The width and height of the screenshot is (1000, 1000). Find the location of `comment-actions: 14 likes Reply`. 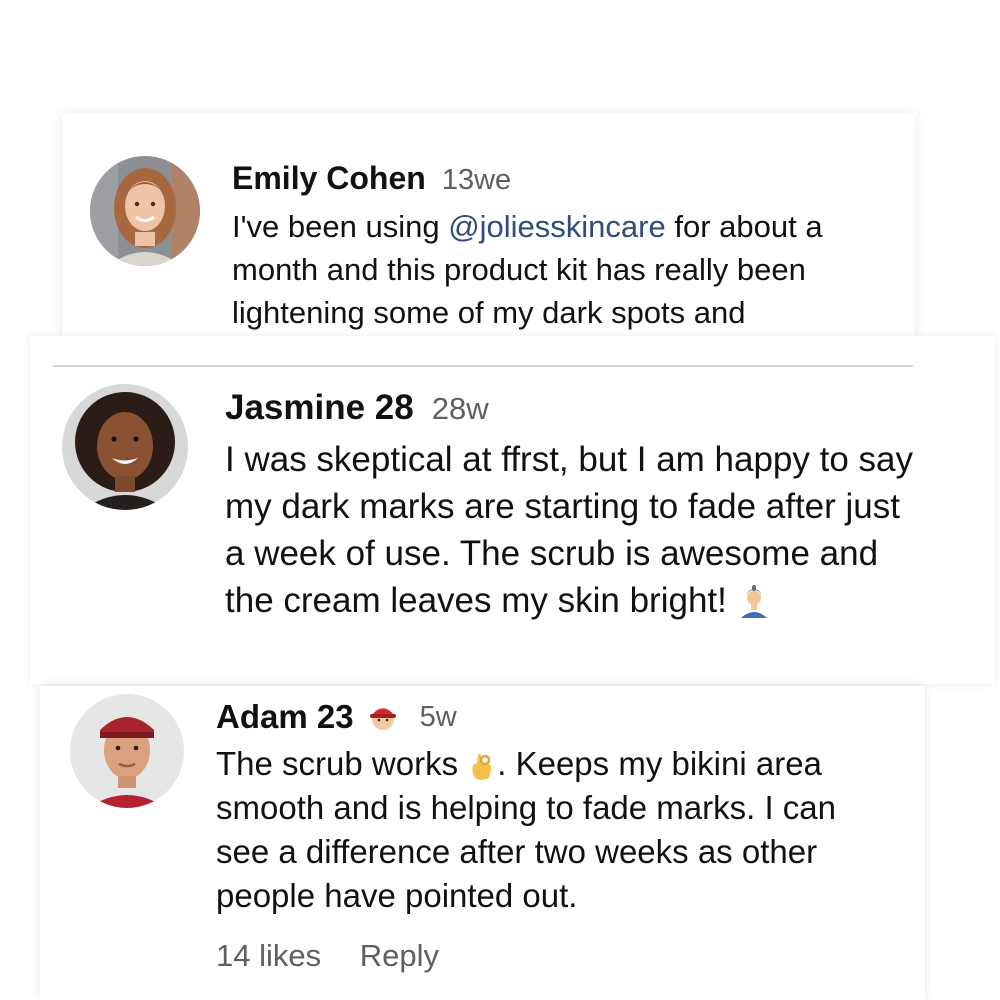

comment-actions: 14 likes Reply is located at coordinates (327, 956).